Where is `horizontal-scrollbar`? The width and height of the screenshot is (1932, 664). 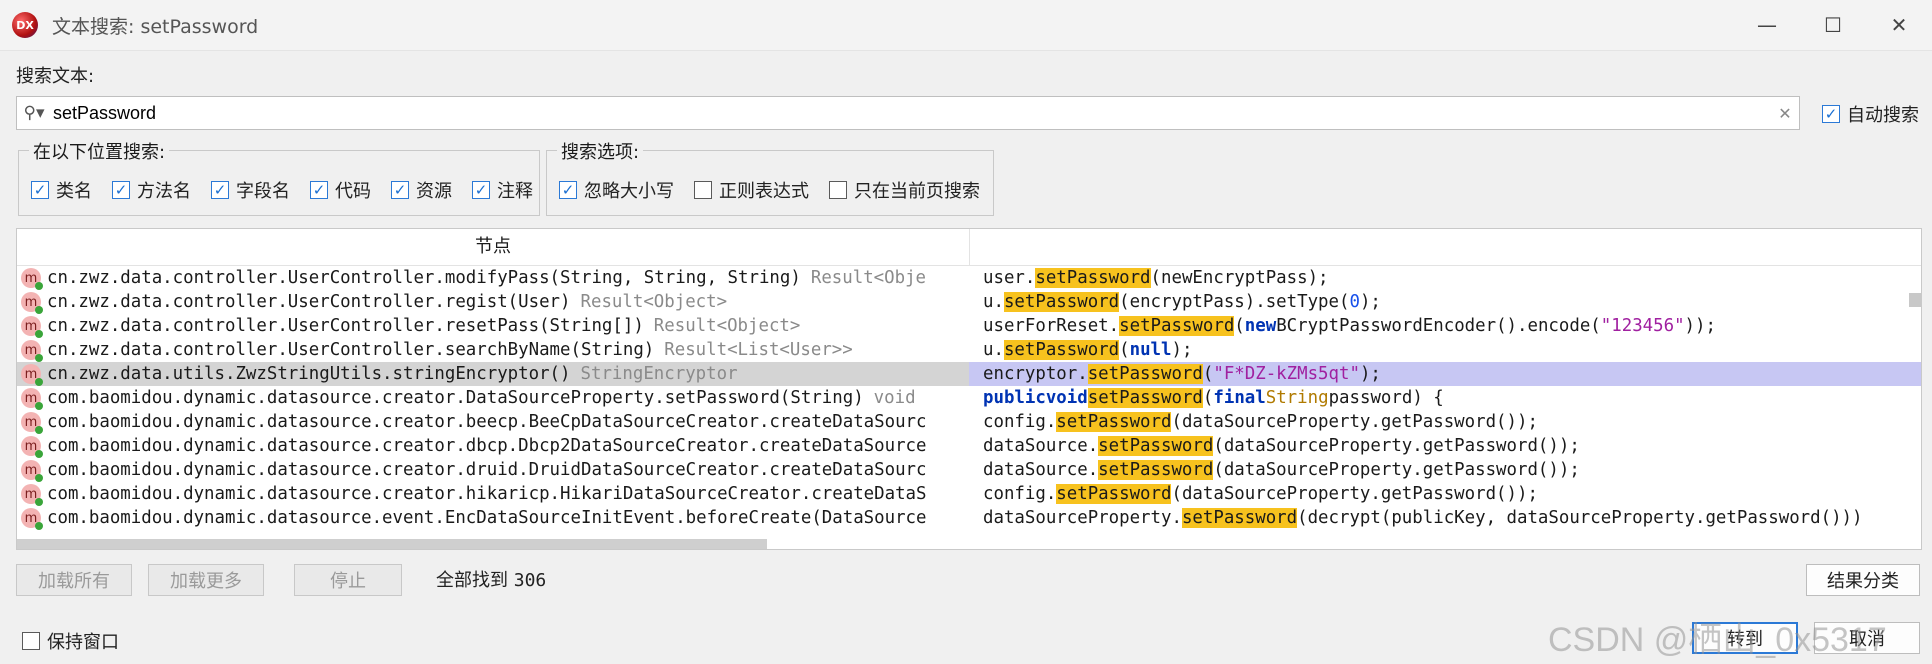
horizontal-scrollbar is located at coordinates (392, 544).